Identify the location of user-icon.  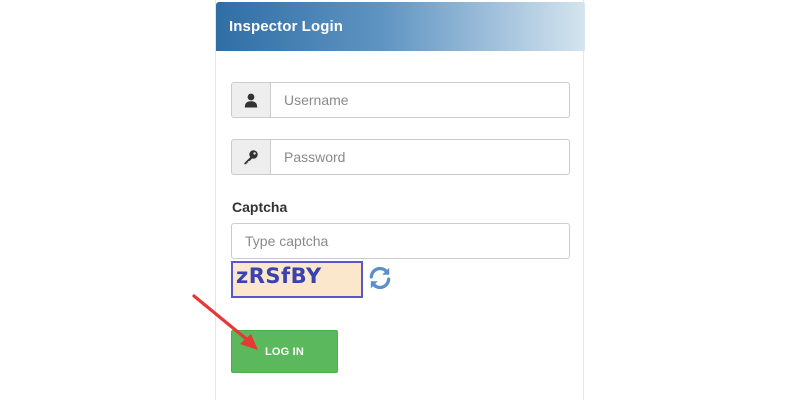
(251, 100).